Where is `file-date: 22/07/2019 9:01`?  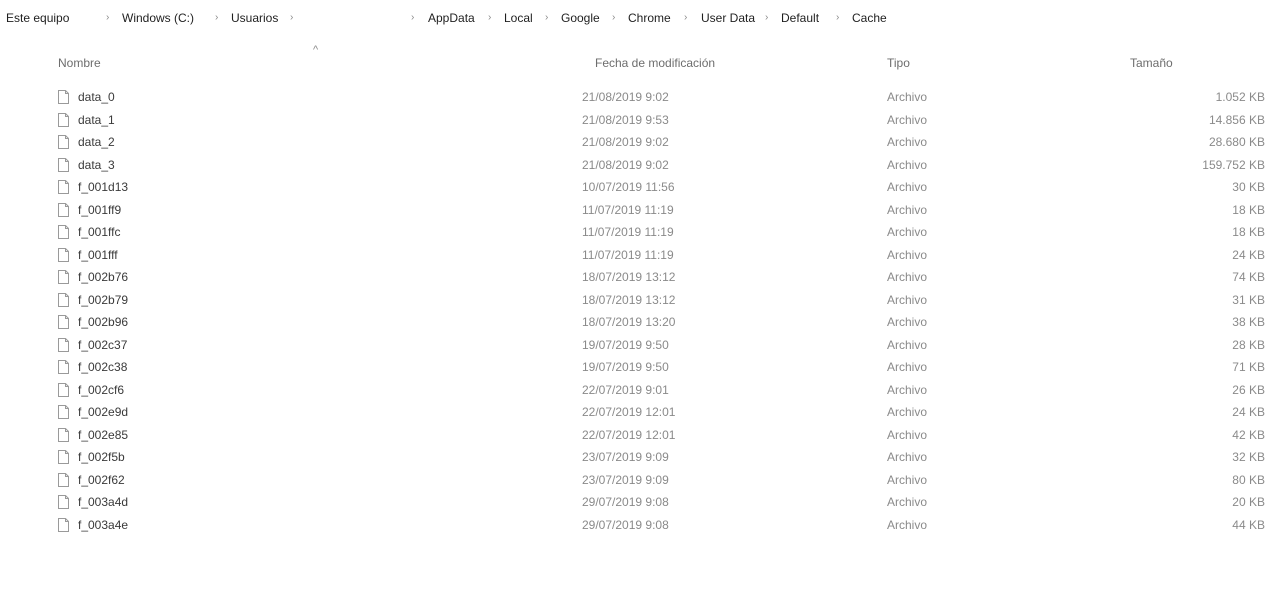
file-date: 22/07/2019 9:01 is located at coordinates (625, 389).